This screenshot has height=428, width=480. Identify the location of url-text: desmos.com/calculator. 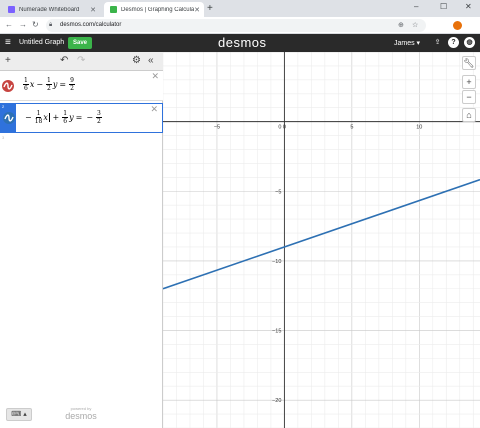
(91, 25).